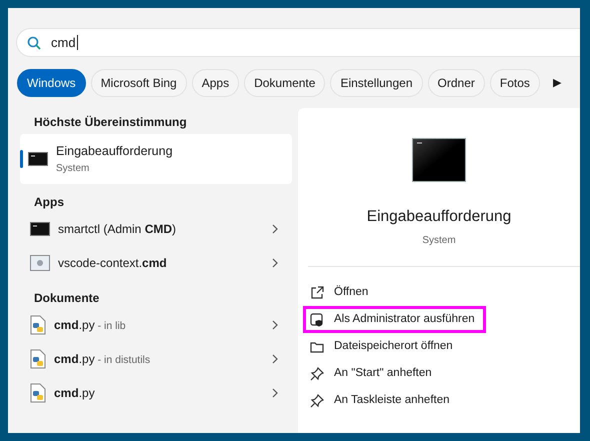  I want to click on selection-indicator, so click(21, 159).